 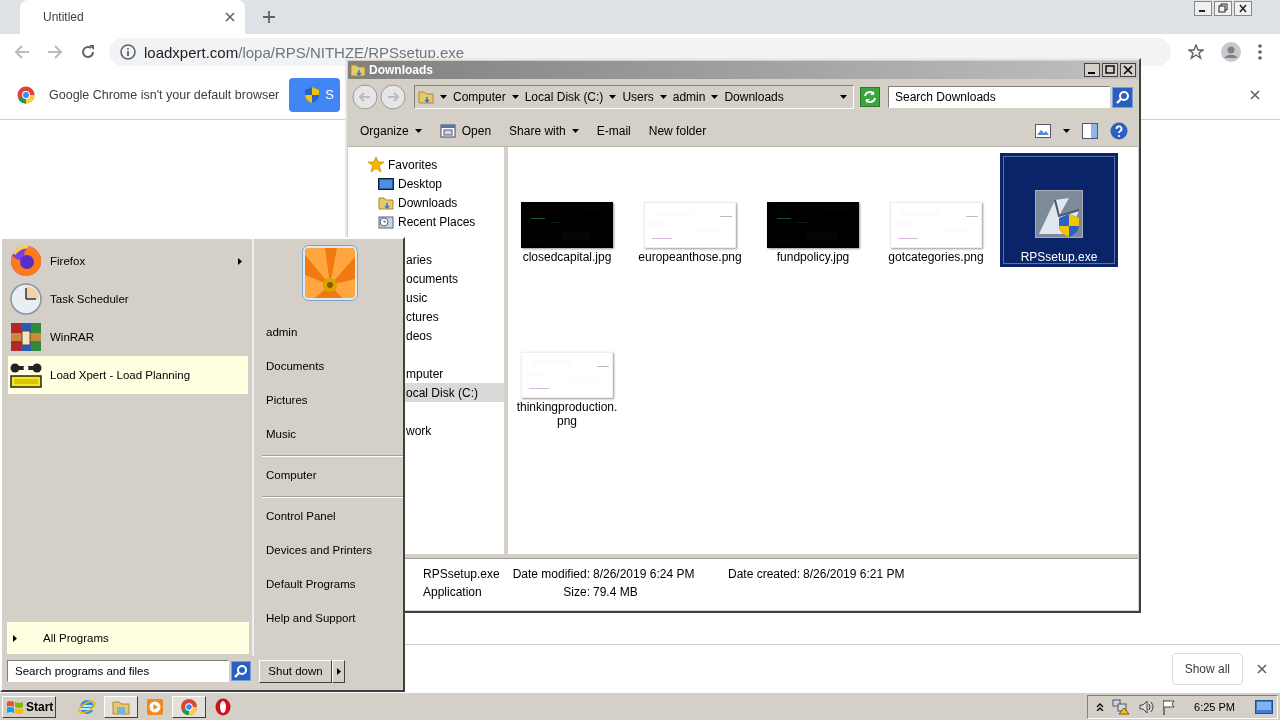 I want to click on menu-icon, so click(x=1260, y=52).